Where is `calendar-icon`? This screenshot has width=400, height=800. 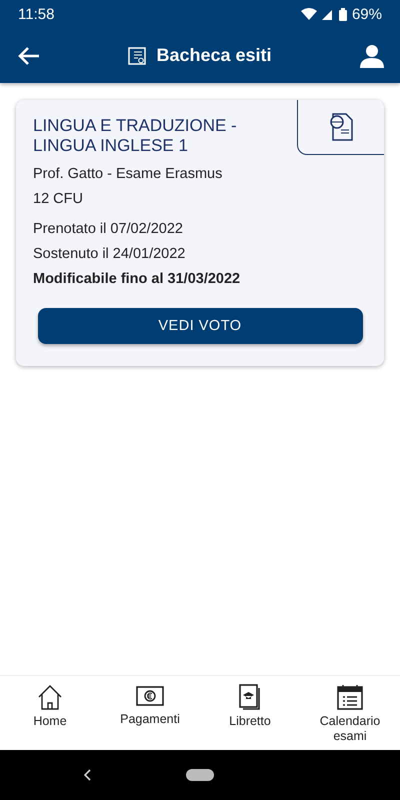 calendar-icon is located at coordinates (350, 697).